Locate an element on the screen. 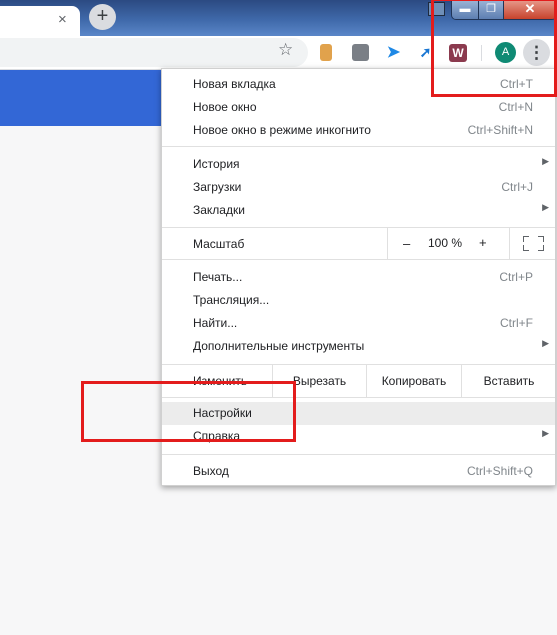 The height and width of the screenshot is (635, 557). menu-item-label: Закладки is located at coordinates (219, 210).